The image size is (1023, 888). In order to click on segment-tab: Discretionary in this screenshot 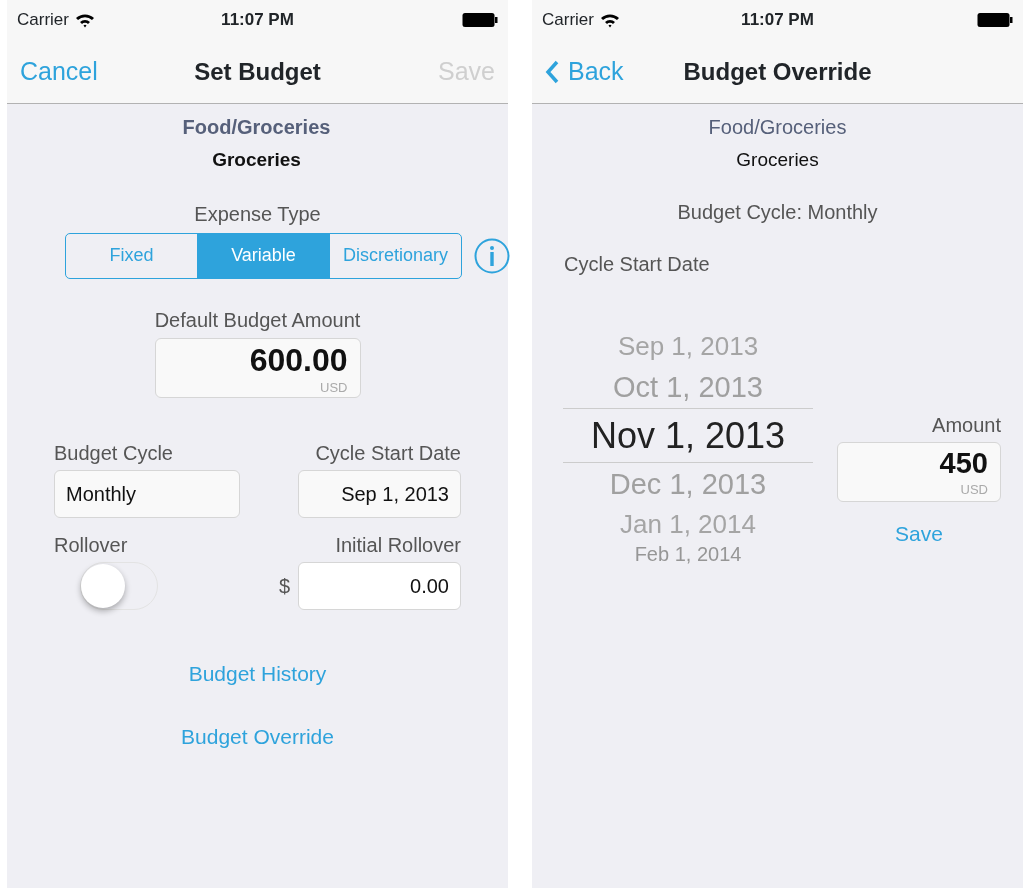, I will do `click(395, 255)`.